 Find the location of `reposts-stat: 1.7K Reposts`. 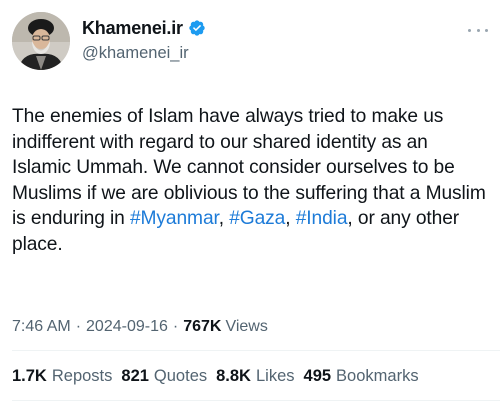

reposts-stat: 1.7K Reposts is located at coordinates (62, 376).